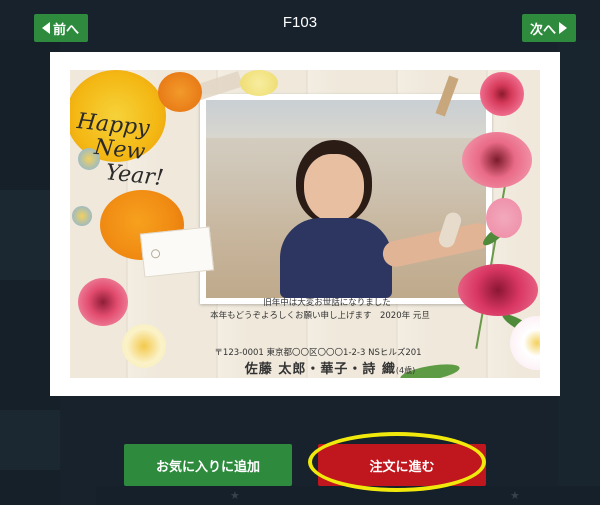  What do you see at coordinates (334, 188) in the screenshot?
I see `photo-child-face` at bounding box center [334, 188].